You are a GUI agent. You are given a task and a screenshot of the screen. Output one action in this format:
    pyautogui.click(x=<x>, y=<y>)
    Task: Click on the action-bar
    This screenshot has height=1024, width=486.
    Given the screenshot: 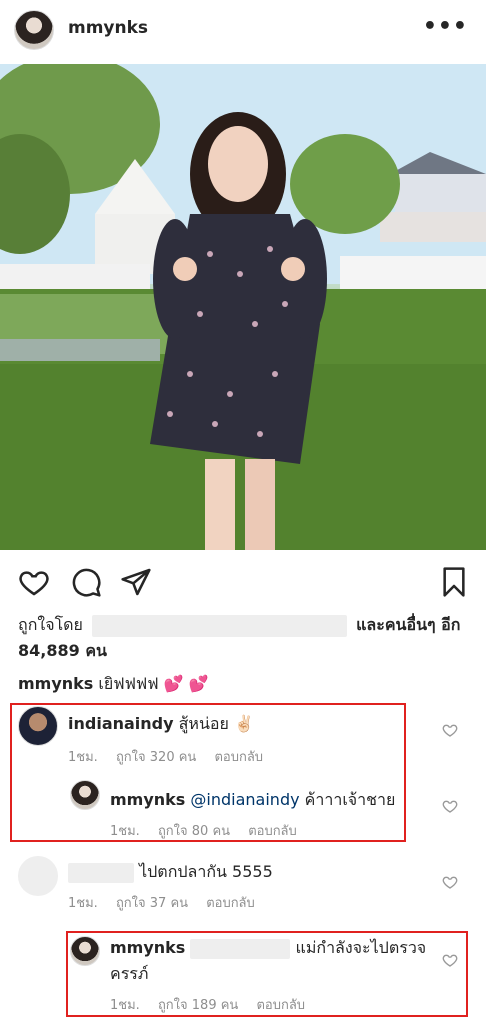 What is the action you would take?
    pyautogui.click(x=243, y=582)
    